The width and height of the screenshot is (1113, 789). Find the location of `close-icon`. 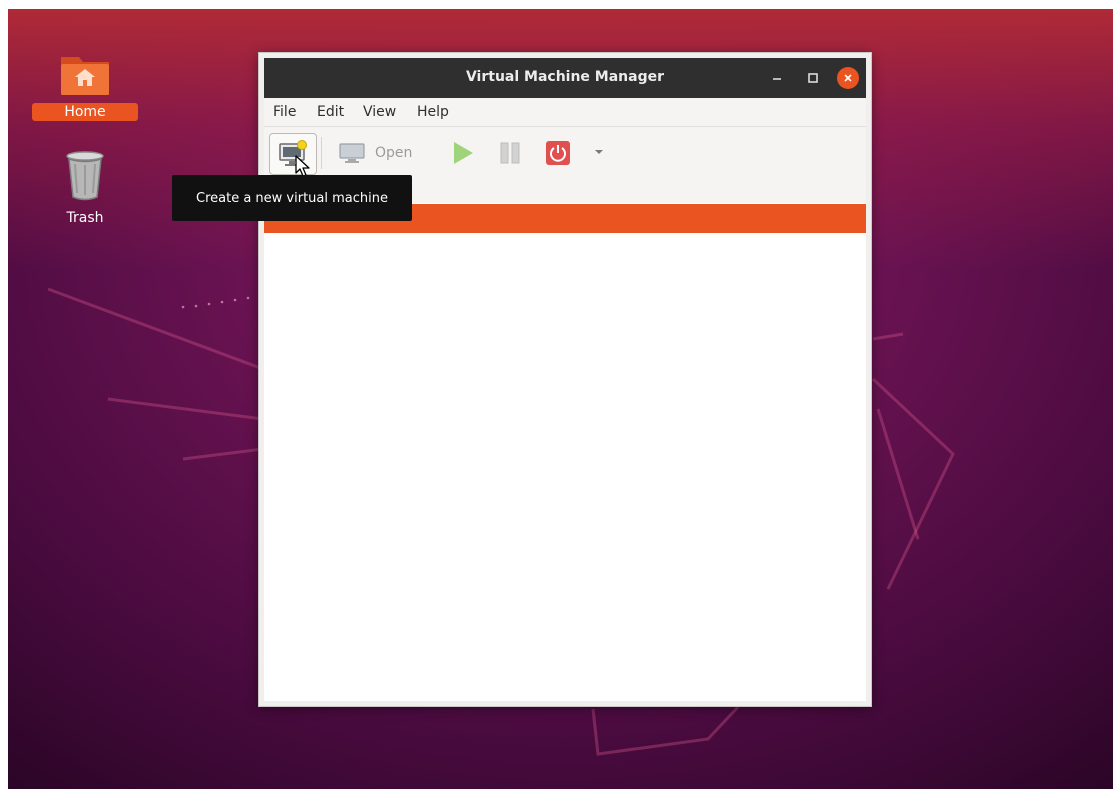

close-icon is located at coordinates (848, 78).